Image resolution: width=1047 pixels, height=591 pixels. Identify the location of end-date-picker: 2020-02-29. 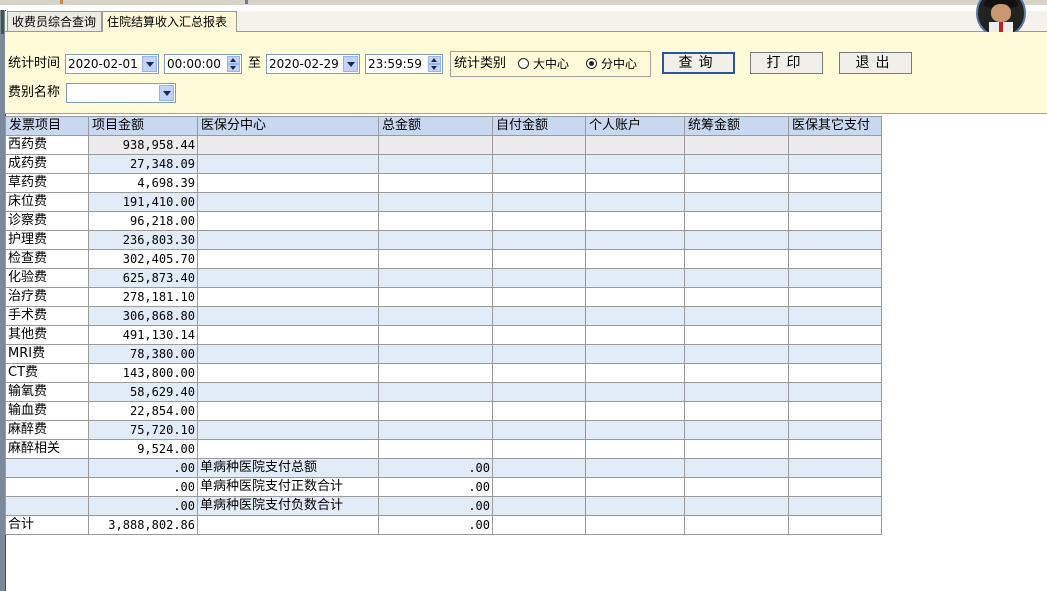
(313, 64).